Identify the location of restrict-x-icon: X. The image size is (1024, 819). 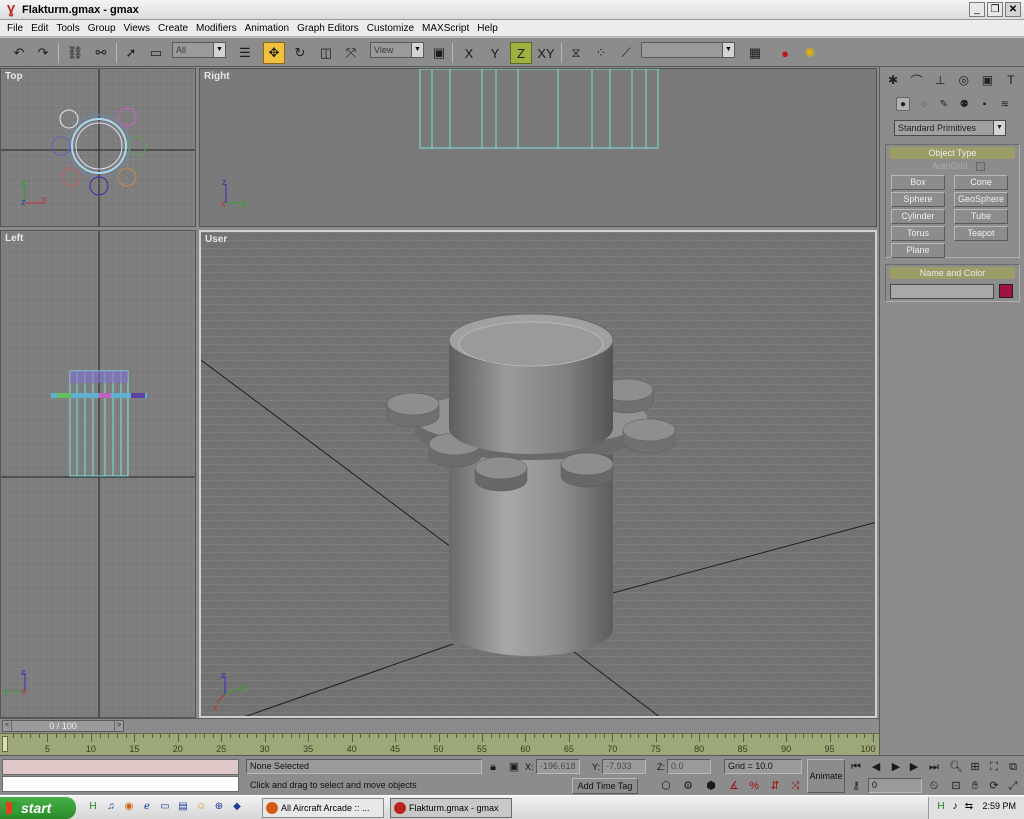
(469, 53).